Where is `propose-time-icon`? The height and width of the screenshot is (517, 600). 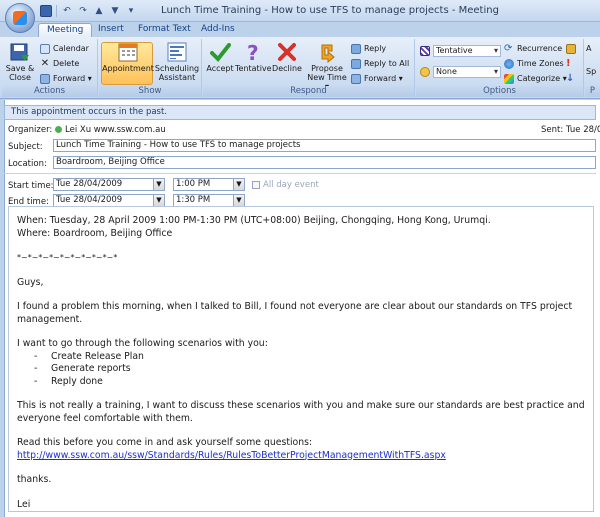 propose-time-icon is located at coordinates (327, 52).